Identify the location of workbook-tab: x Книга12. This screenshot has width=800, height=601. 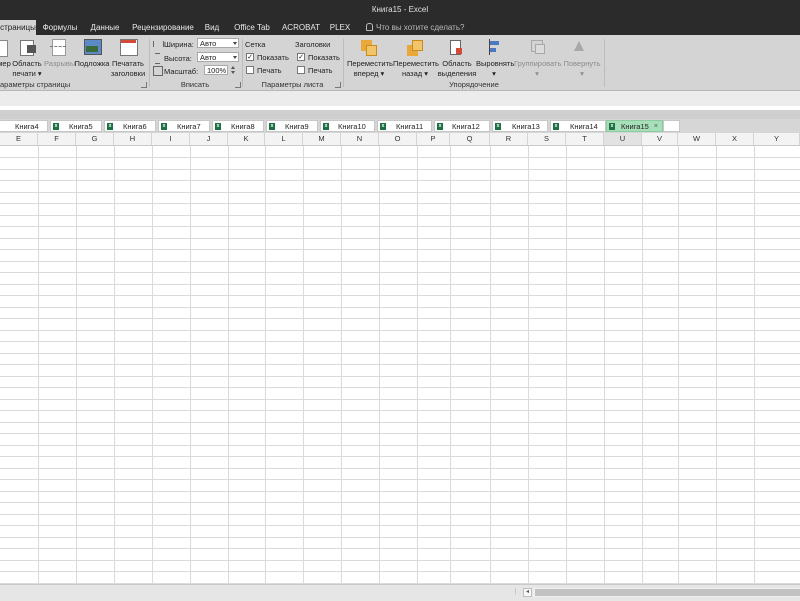
(462, 126).